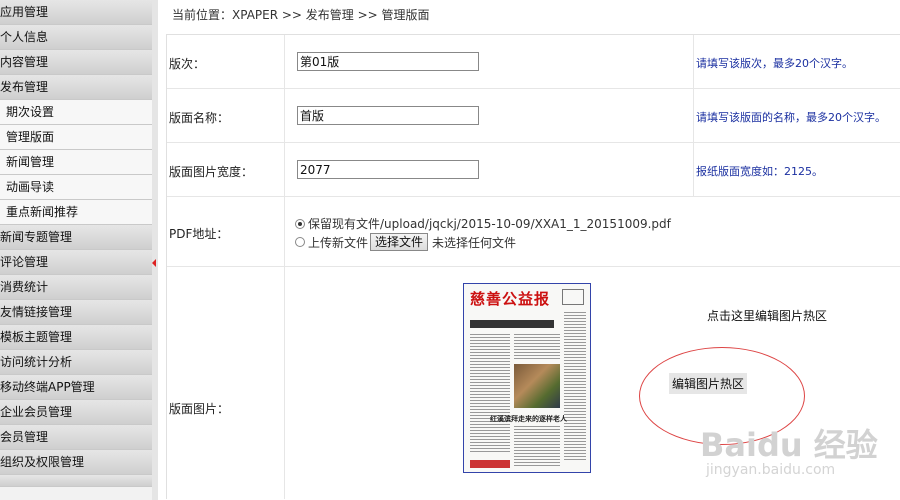 This screenshot has height=500, width=900. Describe the element at coordinates (533, 170) in the screenshot. I see `form-row-image-width: 版面图片宽度： 报纸版面宽度如：2125。` at that location.